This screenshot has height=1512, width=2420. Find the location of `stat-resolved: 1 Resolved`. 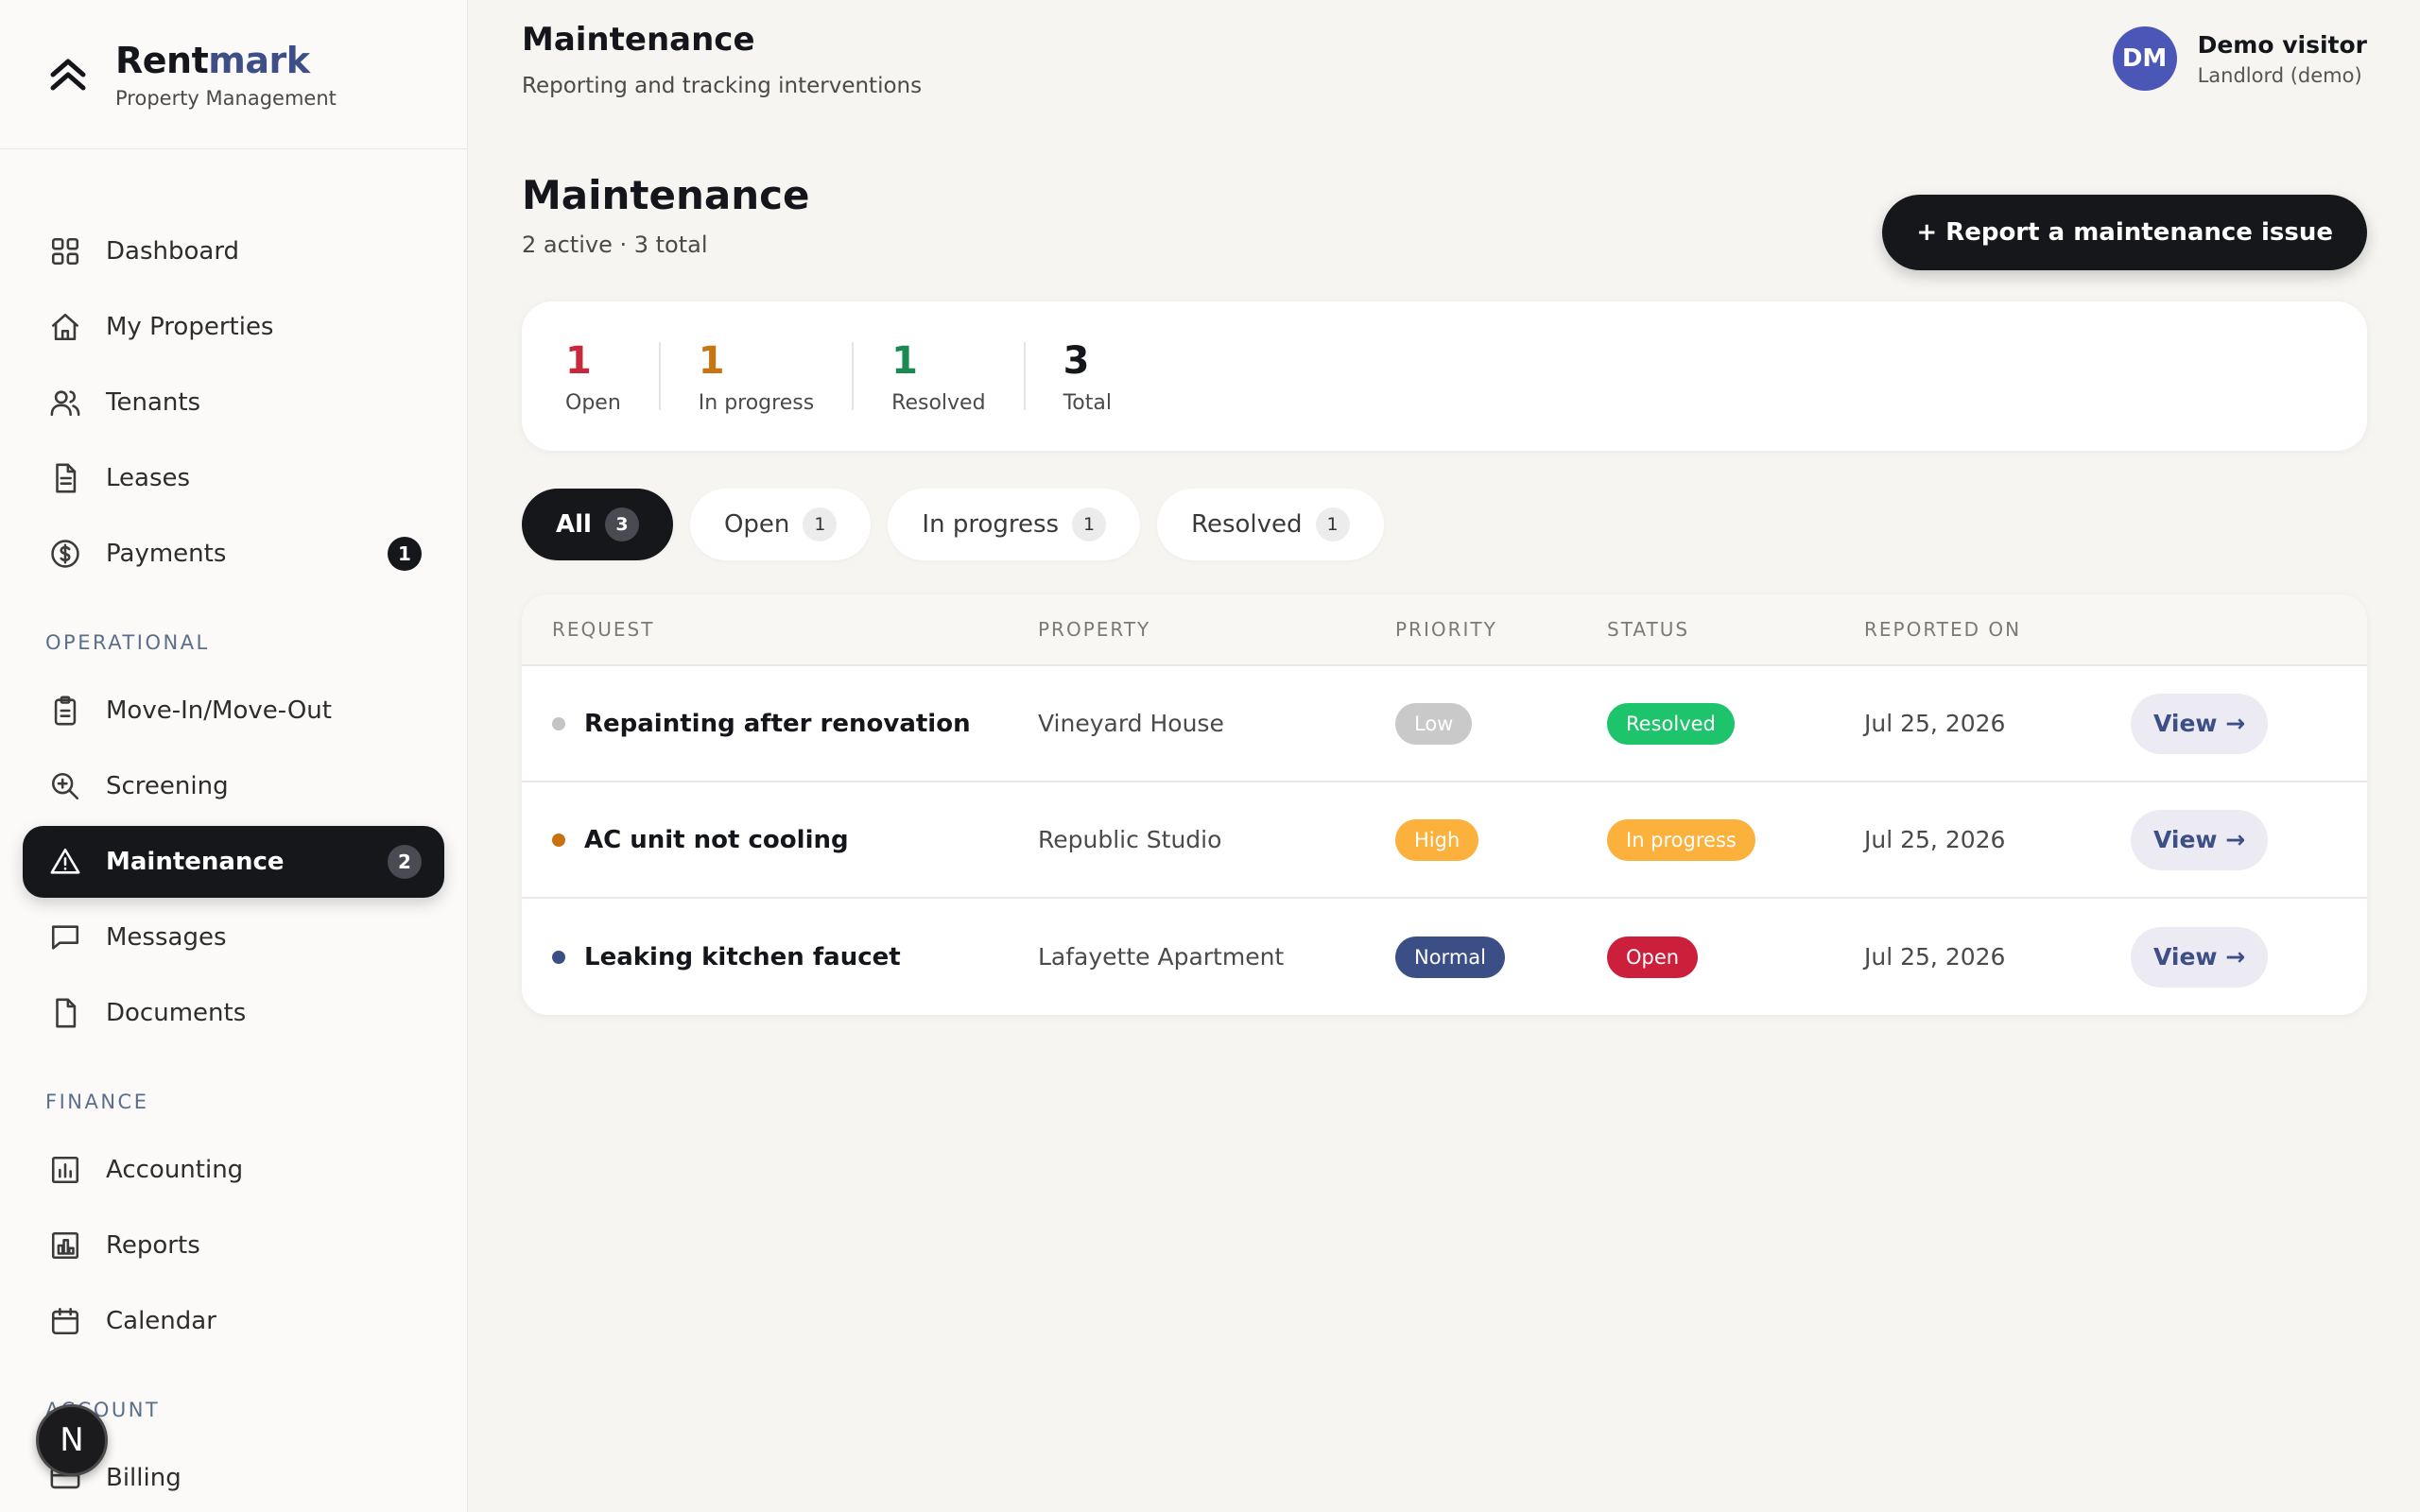

stat-resolved: 1 Resolved is located at coordinates (959, 377).